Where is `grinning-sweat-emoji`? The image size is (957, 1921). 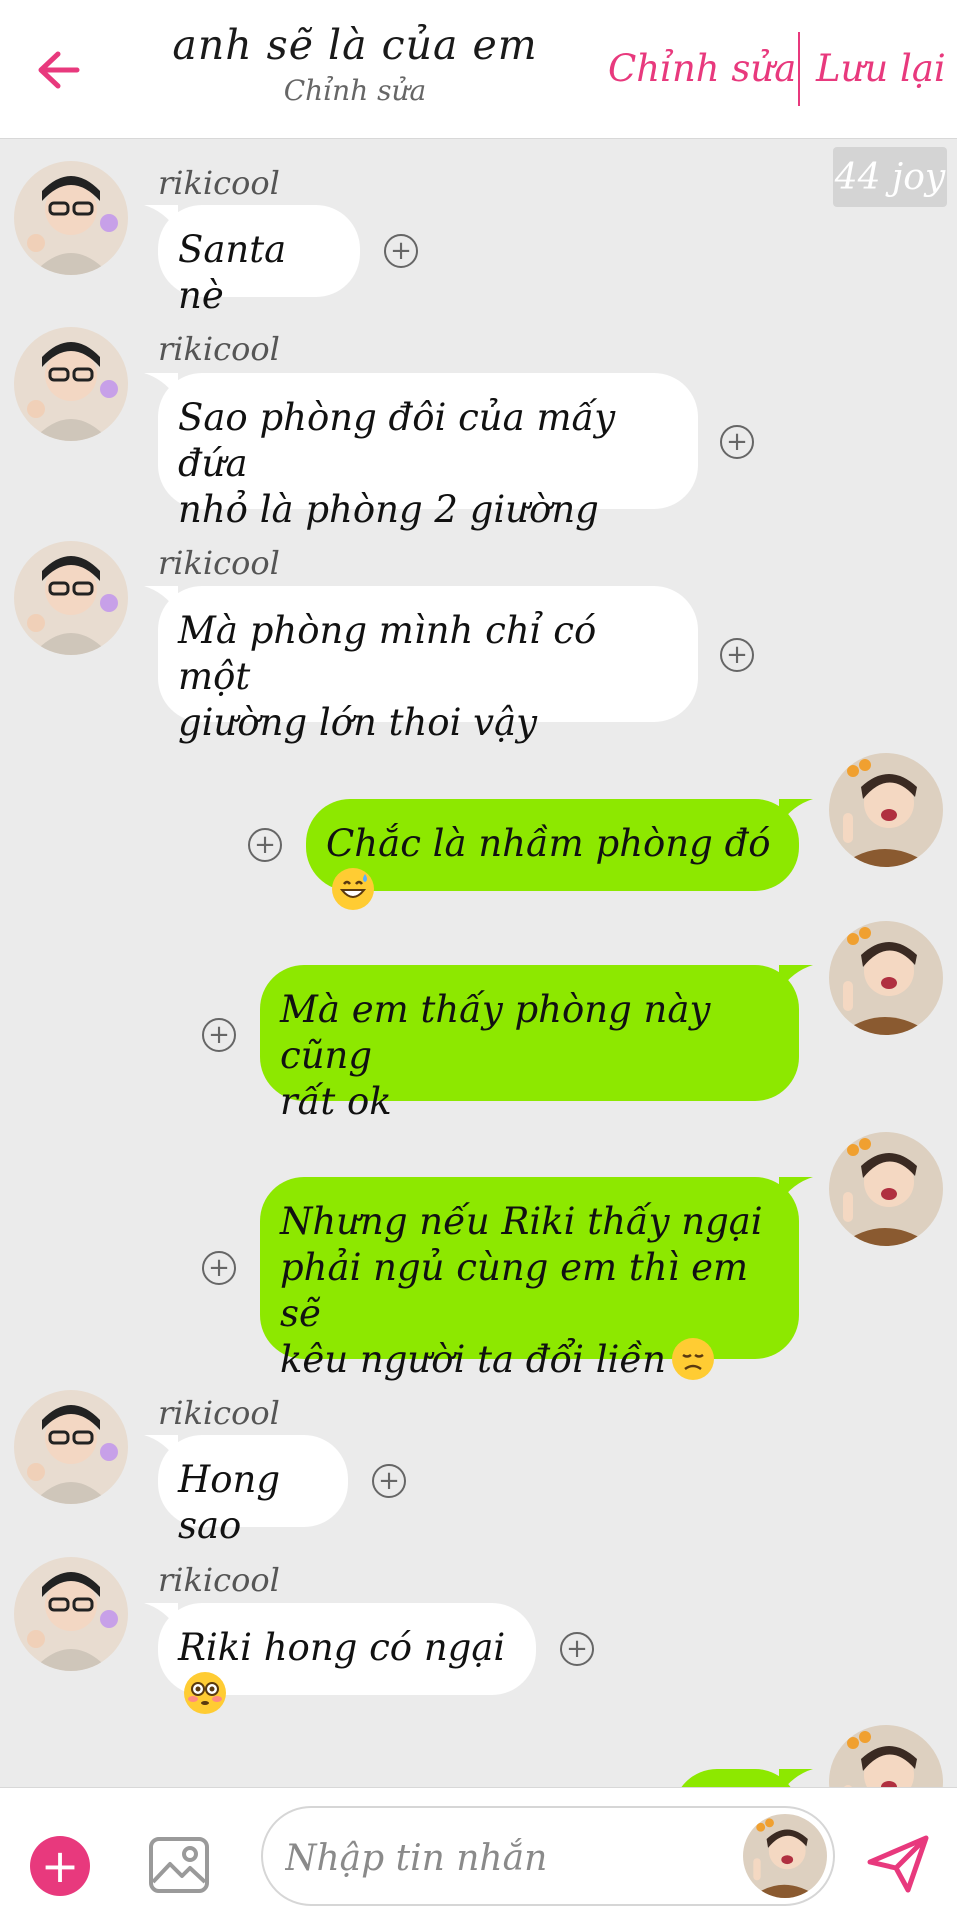 grinning-sweat-emoji is located at coordinates (353, 889).